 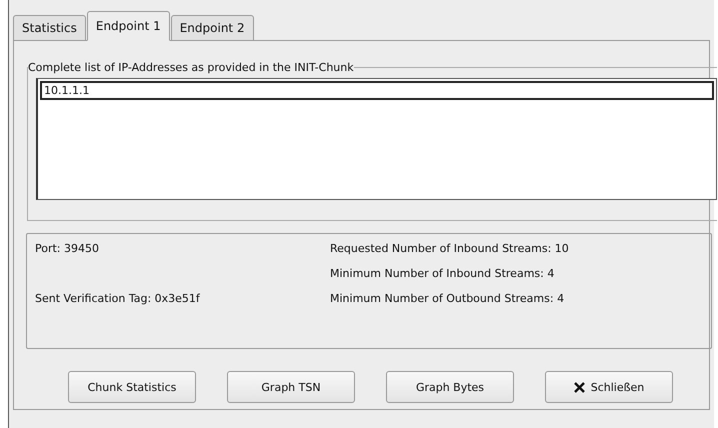 What do you see at coordinates (609, 387) in the screenshot?
I see `close-button: Schließen` at bounding box center [609, 387].